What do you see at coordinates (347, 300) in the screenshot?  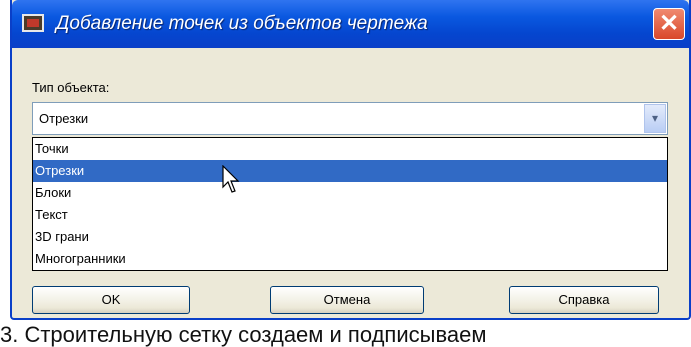 I see `cancel-button: Отмена` at bounding box center [347, 300].